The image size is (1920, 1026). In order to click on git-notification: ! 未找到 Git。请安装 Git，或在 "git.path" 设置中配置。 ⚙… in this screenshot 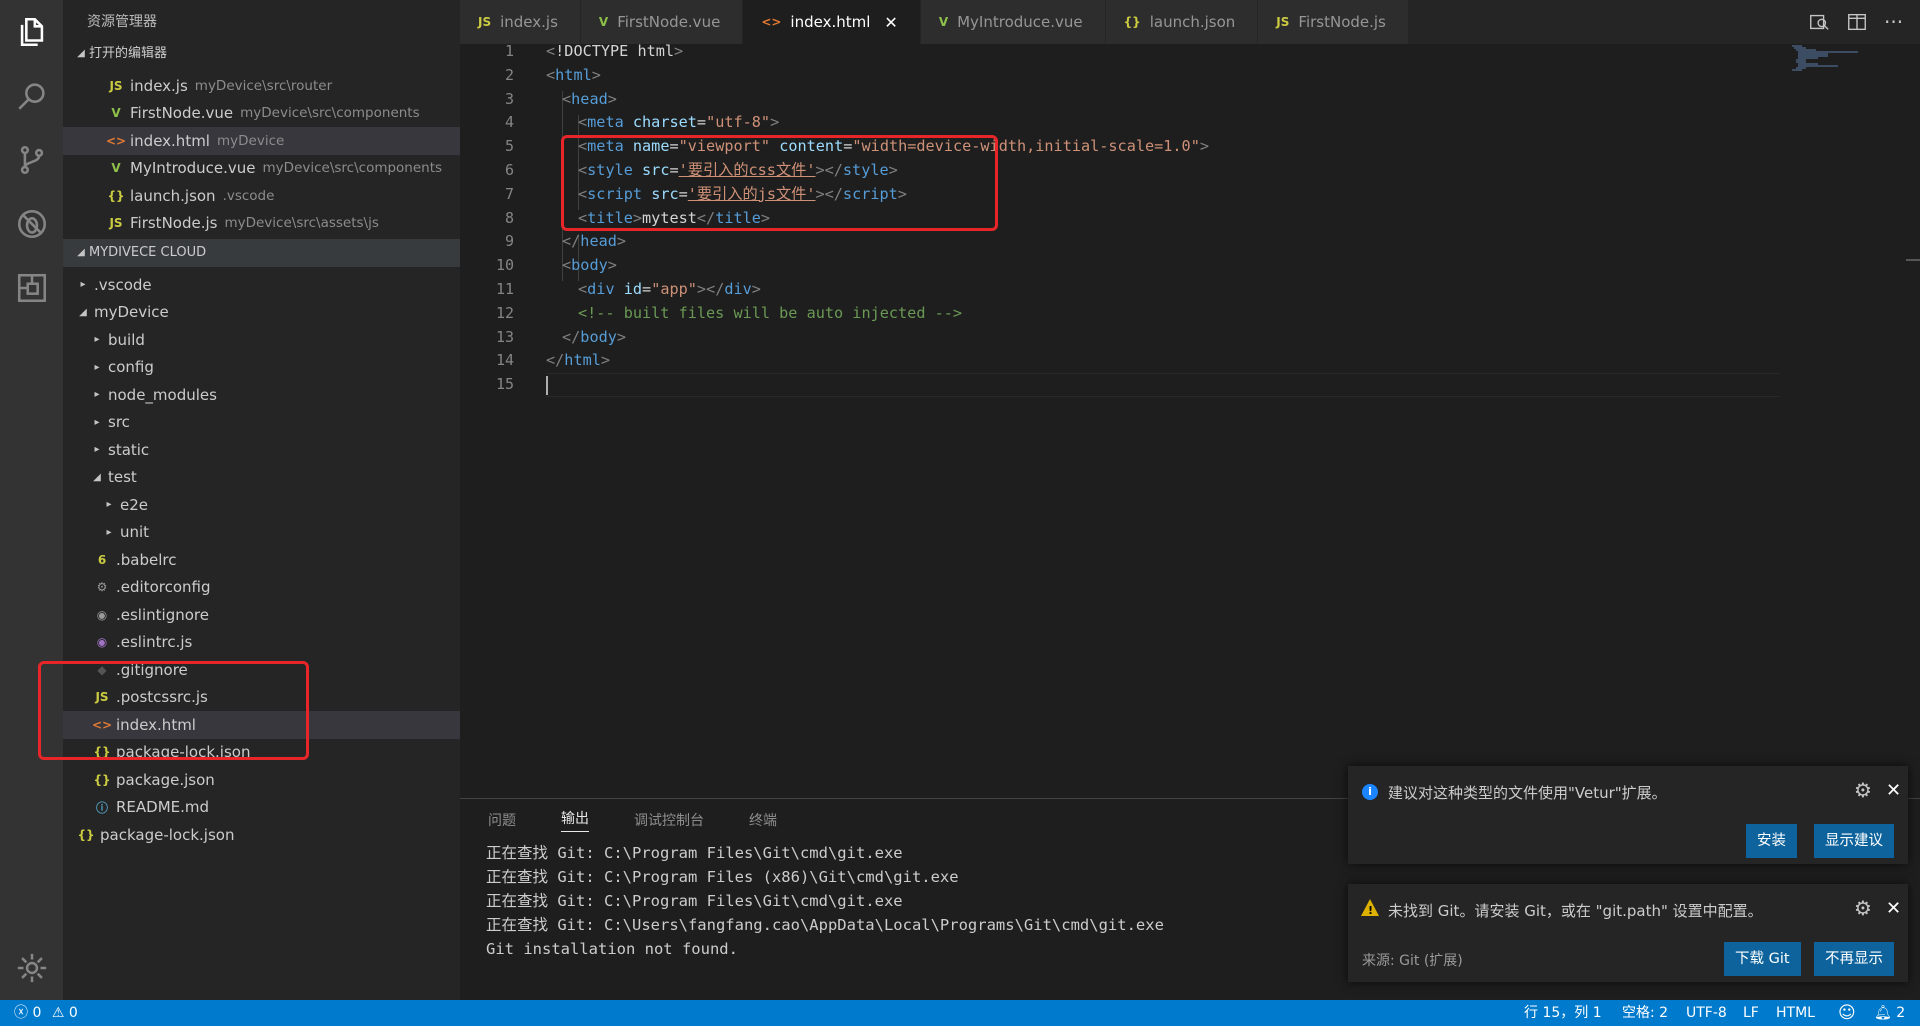, I will do `click(1628, 933)`.